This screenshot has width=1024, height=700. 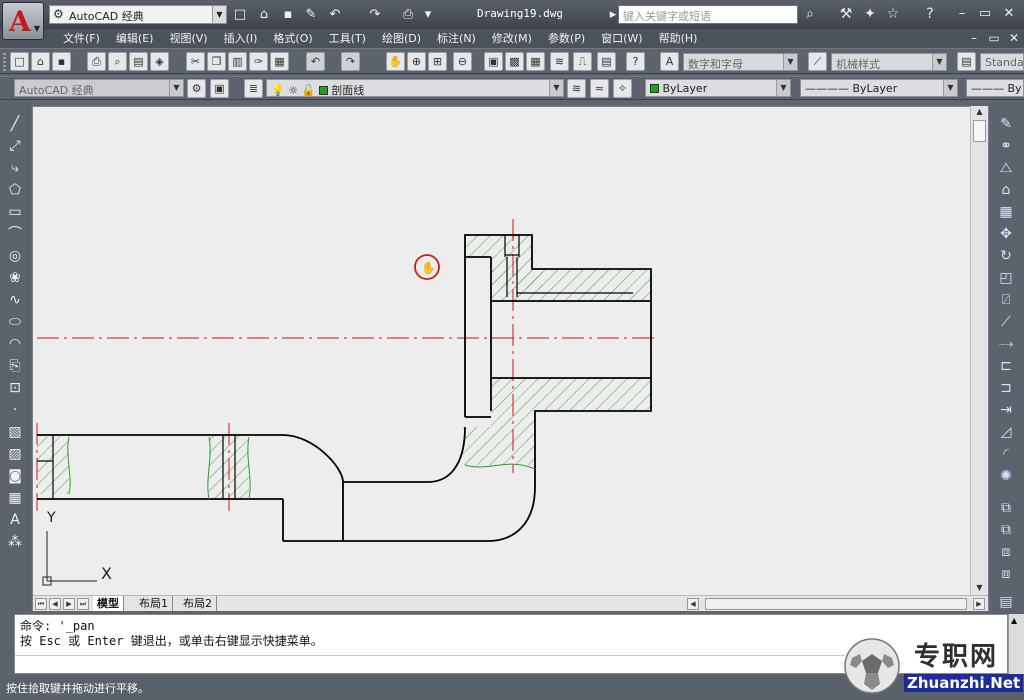 What do you see at coordinates (416, 61) in the screenshot?
I see `zoom-realtime-icon: ⊕` at bounding box center [416, 61].